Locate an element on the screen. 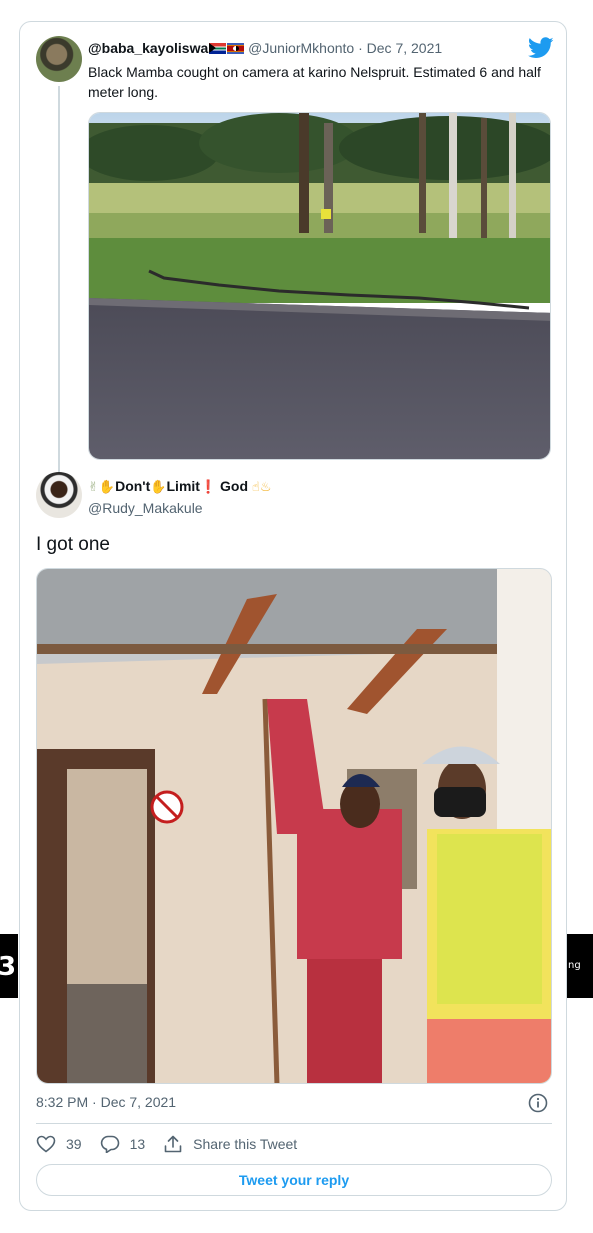 This screenshot has height=1233, width=593. quoted-handle: @JuniorMkhonto is located at coordinates (301, 48).